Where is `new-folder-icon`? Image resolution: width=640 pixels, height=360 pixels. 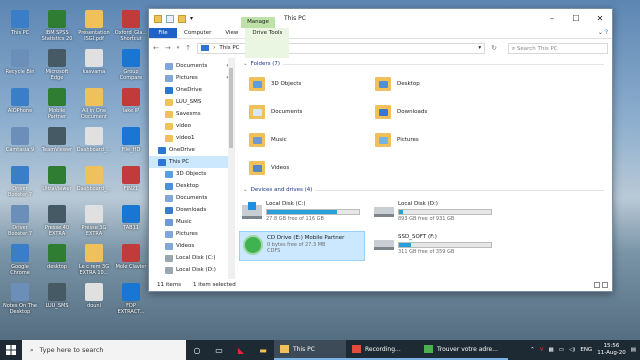 new-folder-icon is located at coordinates (182, 18).